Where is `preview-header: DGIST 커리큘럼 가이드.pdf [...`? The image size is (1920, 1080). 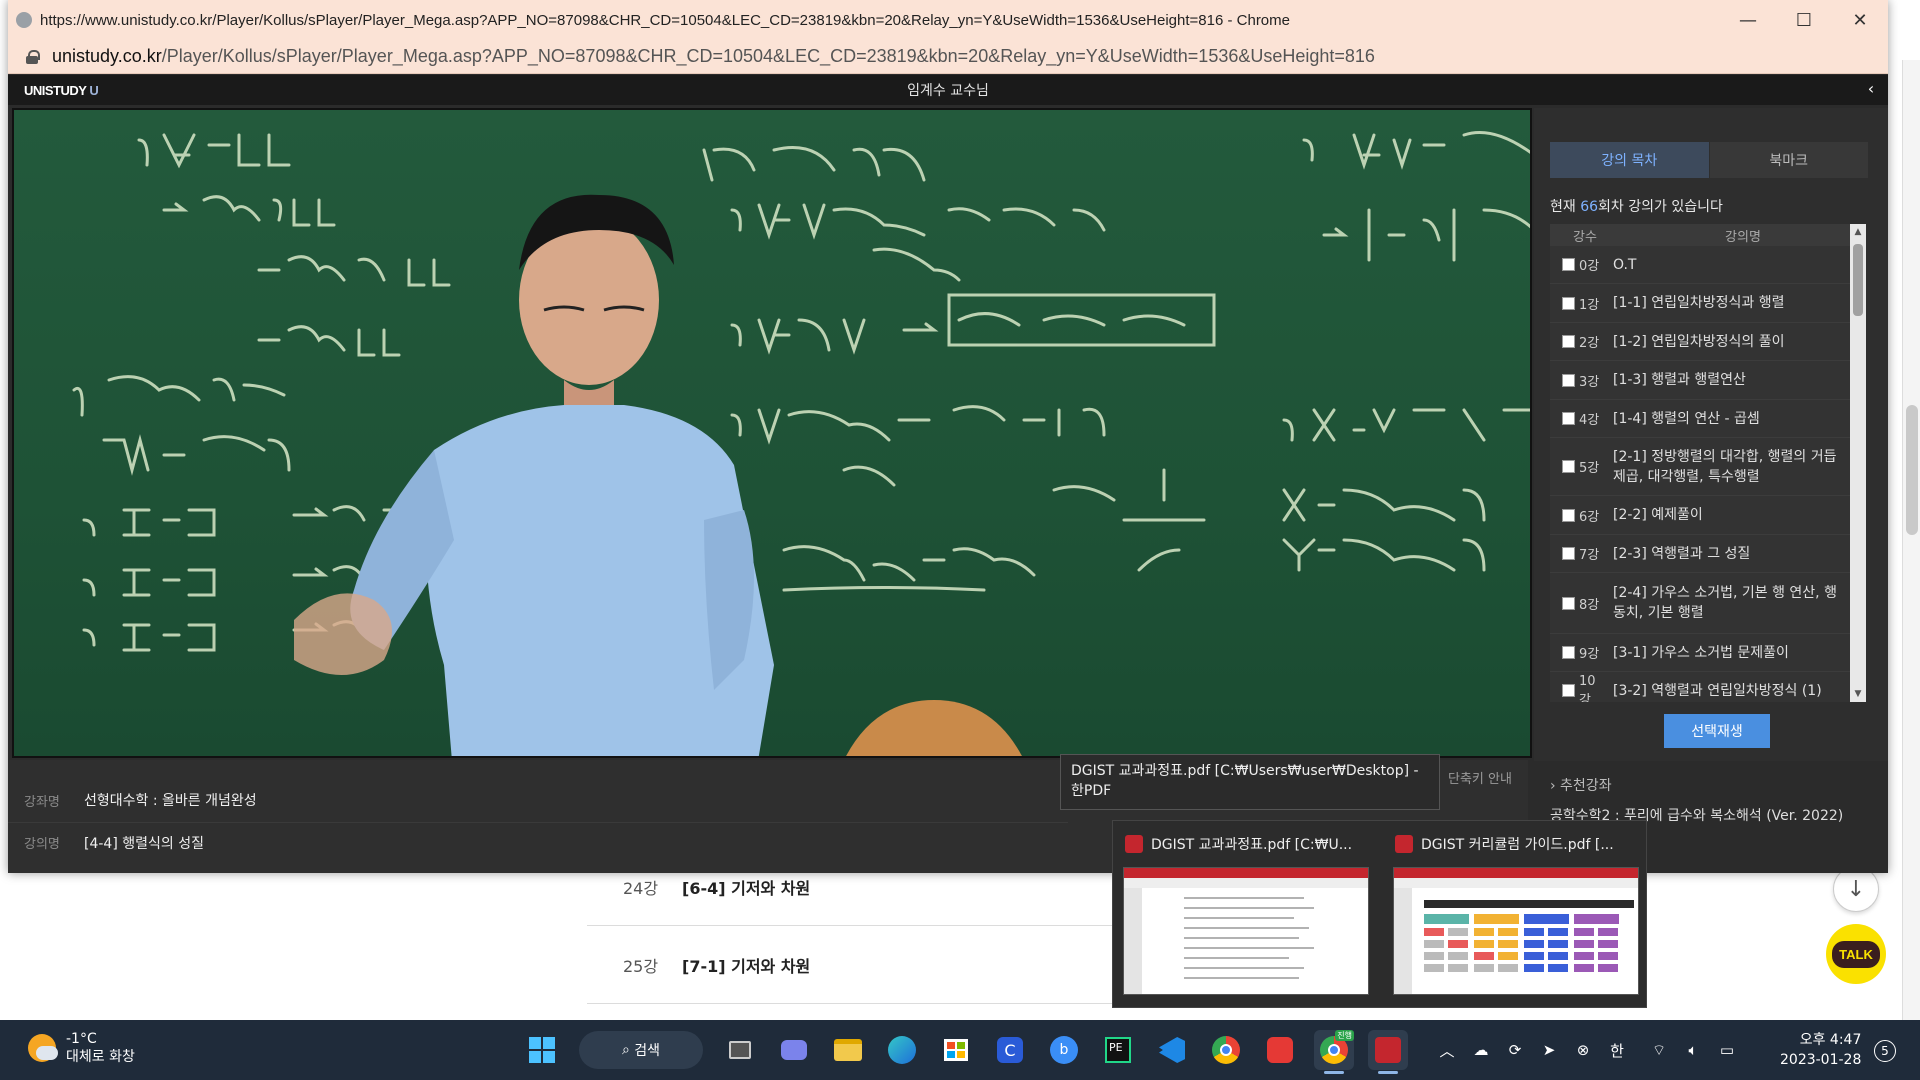
preview-header: DGIST 커리큘럼 가이드.pdf [... is located at coordinates (1514, 844).